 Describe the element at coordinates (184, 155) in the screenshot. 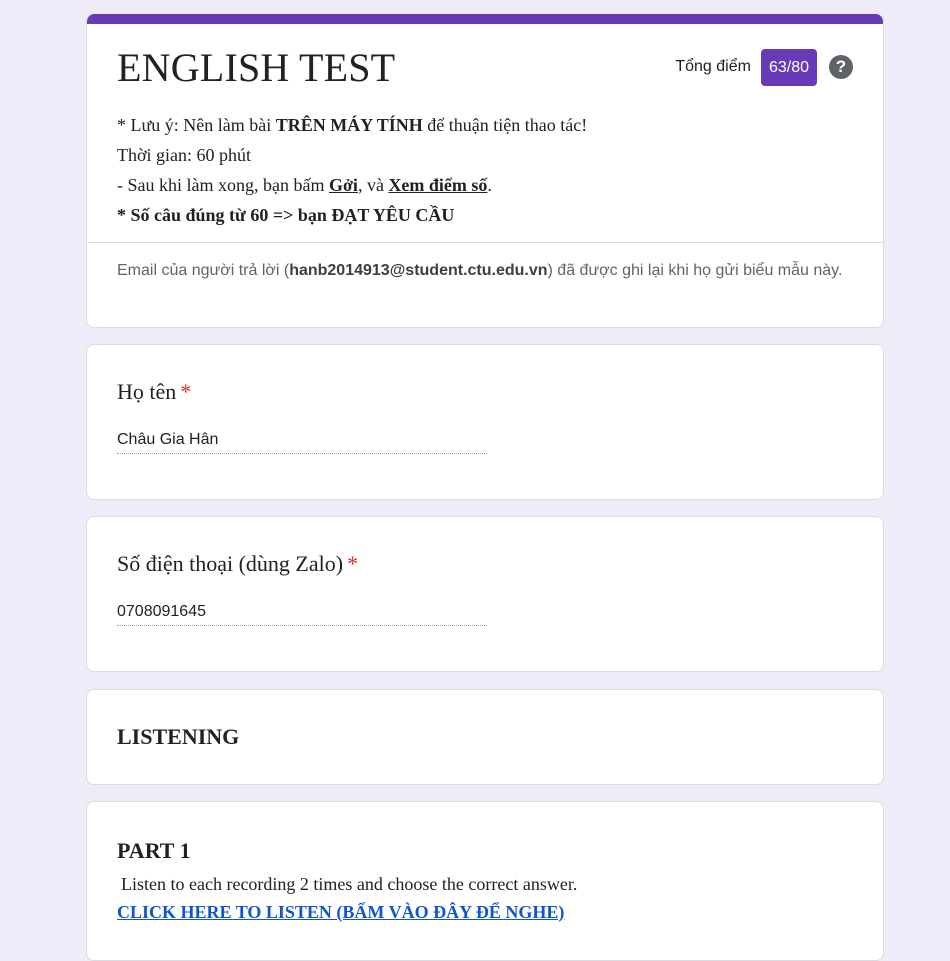

I see `description-line-2: Thời gian: 60 phút` at that location.